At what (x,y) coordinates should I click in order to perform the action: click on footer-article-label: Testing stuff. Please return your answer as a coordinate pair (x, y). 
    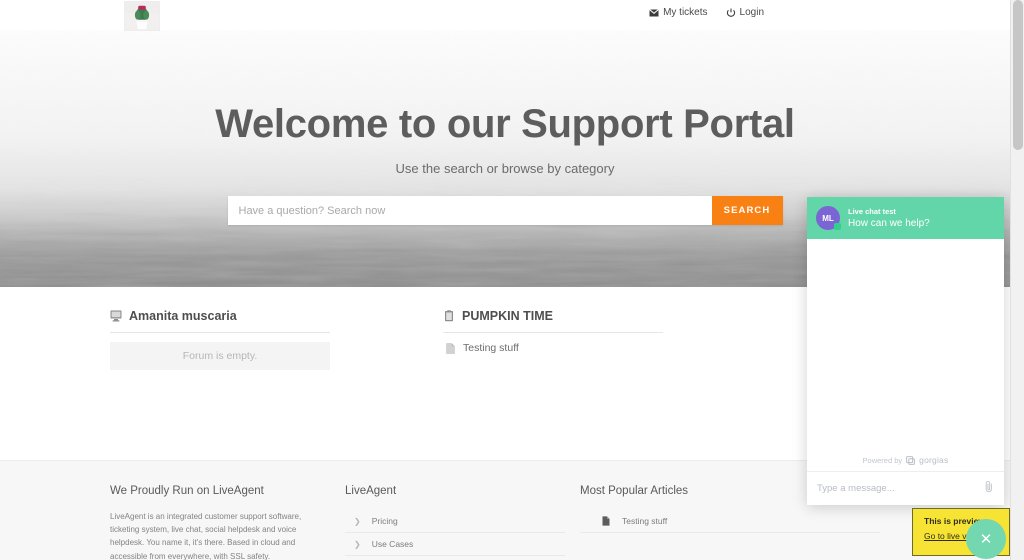
    Looking at the image, I should click on (645, 521).